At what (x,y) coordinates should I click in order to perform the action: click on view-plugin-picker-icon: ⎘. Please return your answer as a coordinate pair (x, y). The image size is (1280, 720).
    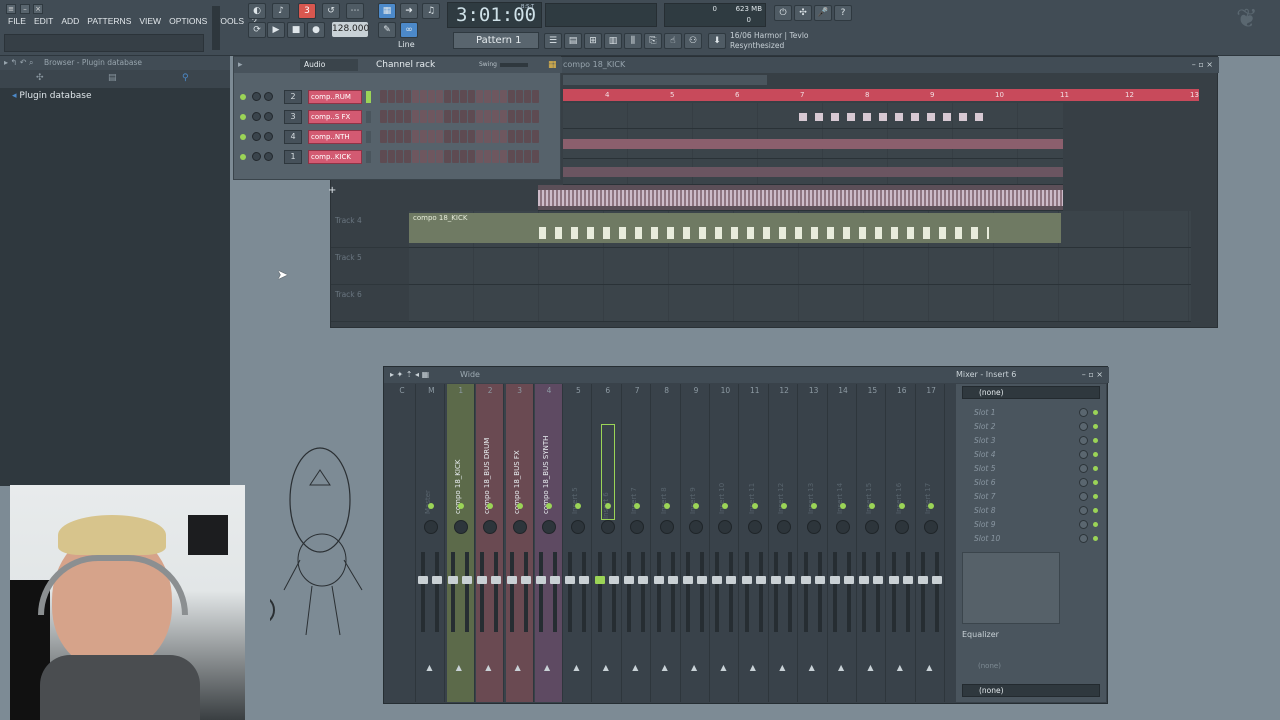
    Looking at the image, I should click on (653, 41).